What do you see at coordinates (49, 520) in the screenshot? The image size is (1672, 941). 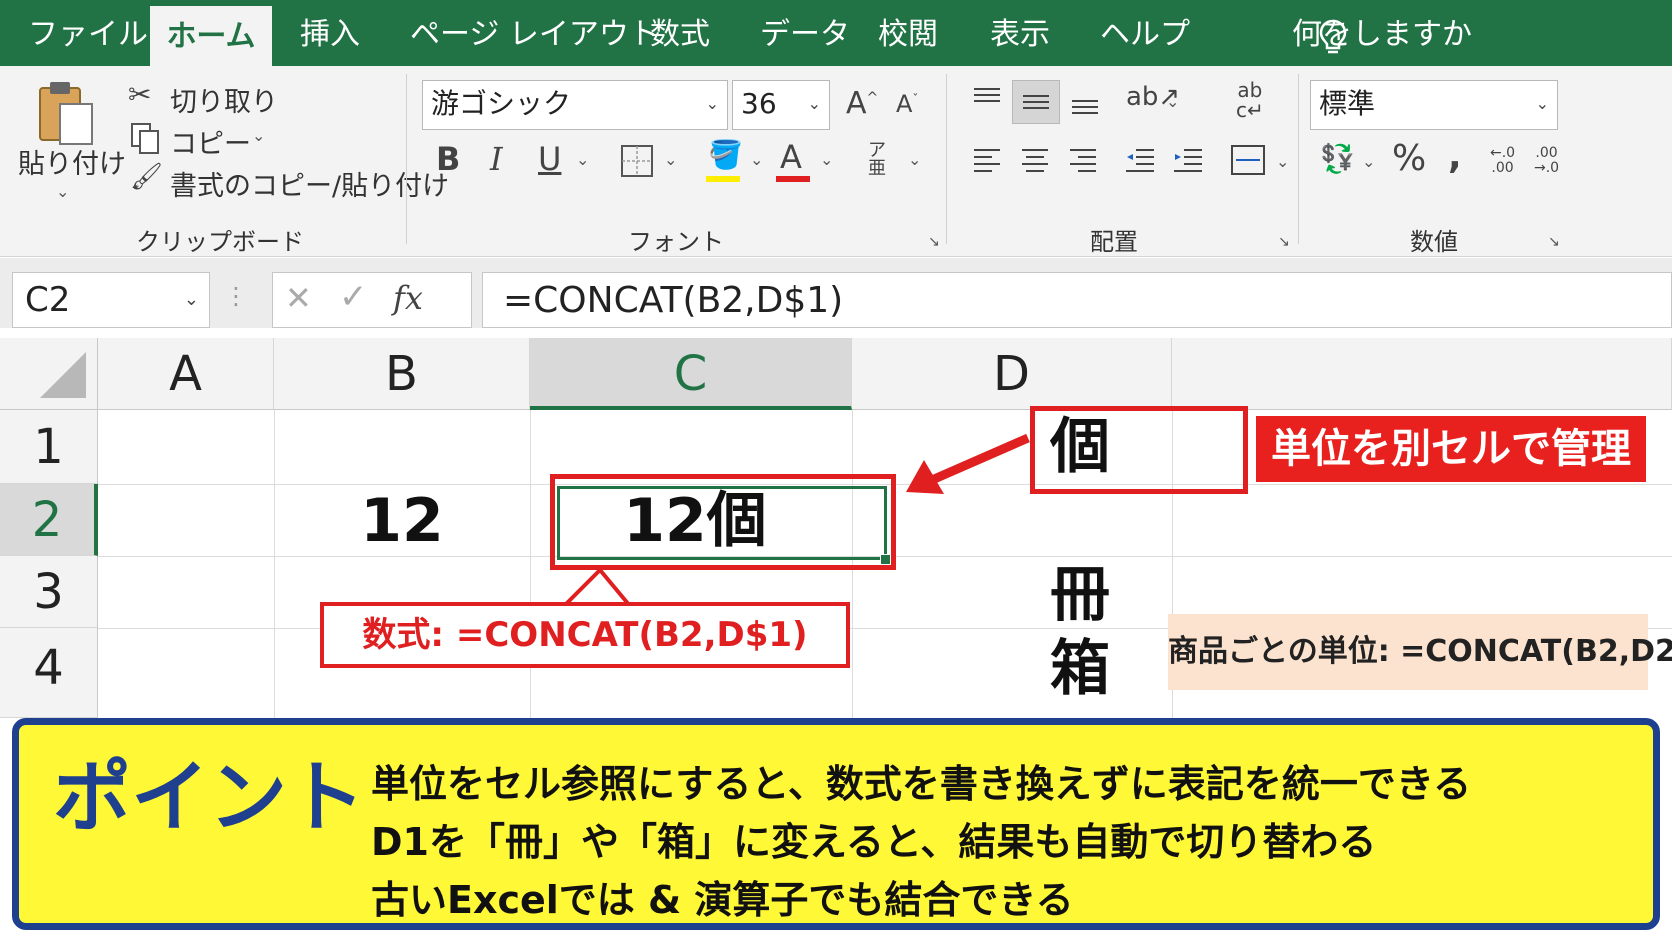 I see `row-header-2: 2` at bounding box center [49, 520].